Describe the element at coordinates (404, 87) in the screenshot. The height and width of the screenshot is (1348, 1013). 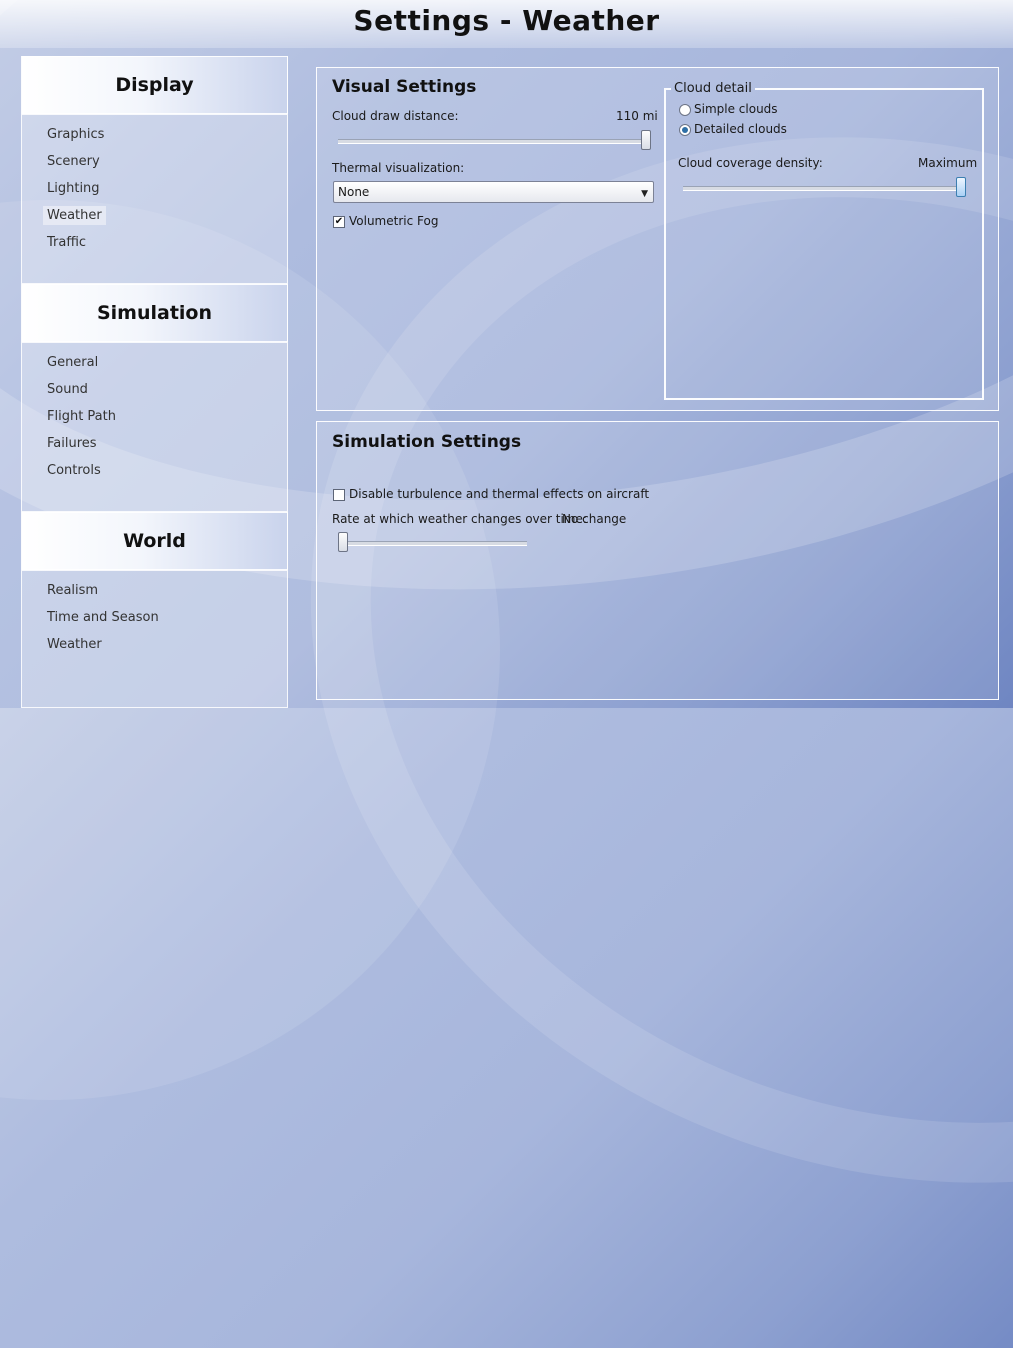
I see `visual-settings-title: Visual Settings` at that location.